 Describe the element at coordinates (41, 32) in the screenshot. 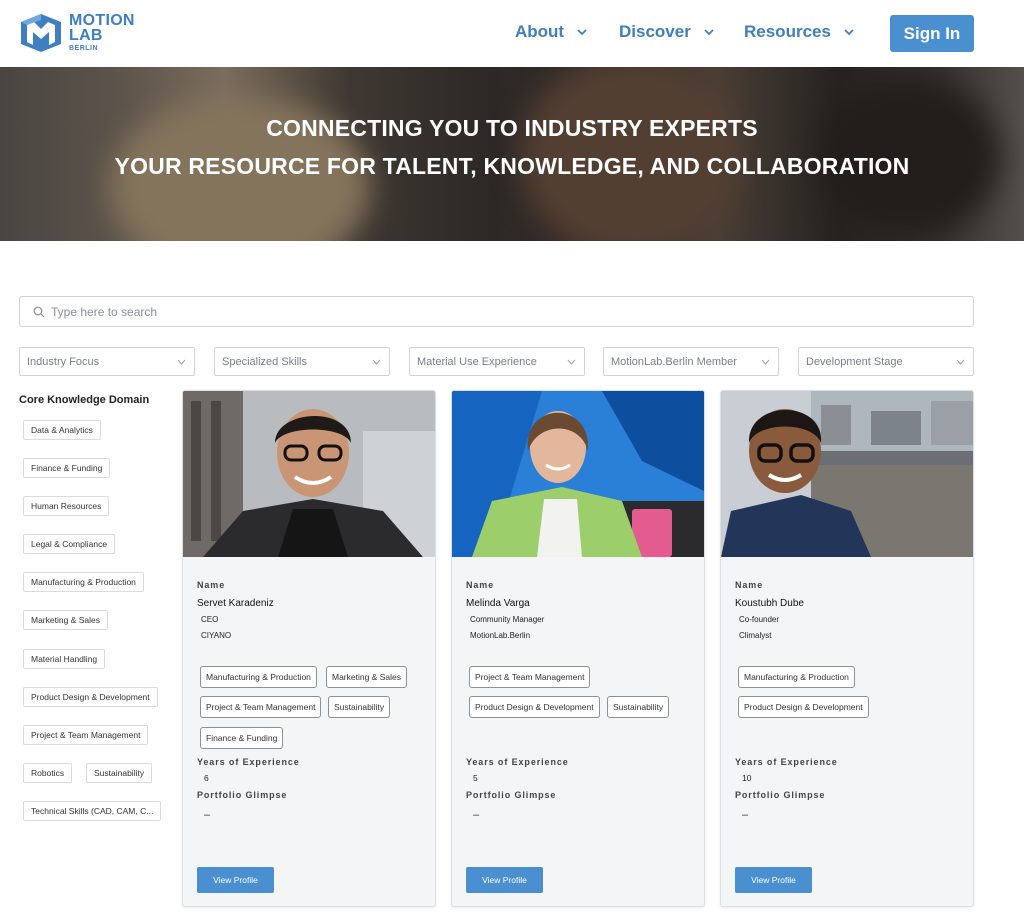

I see `logo-mark-icon` at that location.